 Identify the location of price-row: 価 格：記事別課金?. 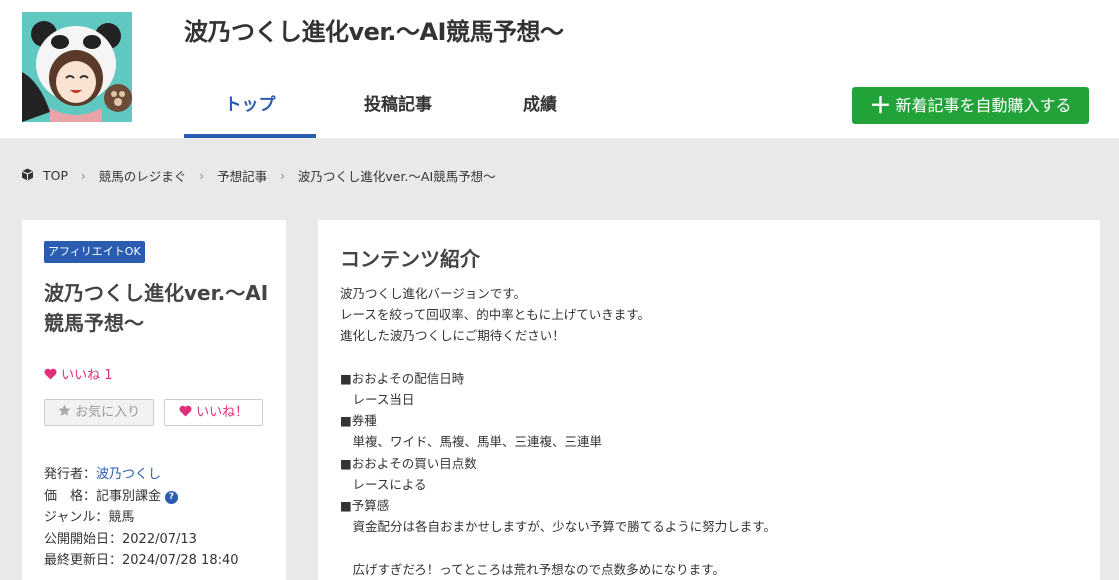
(141, 497).